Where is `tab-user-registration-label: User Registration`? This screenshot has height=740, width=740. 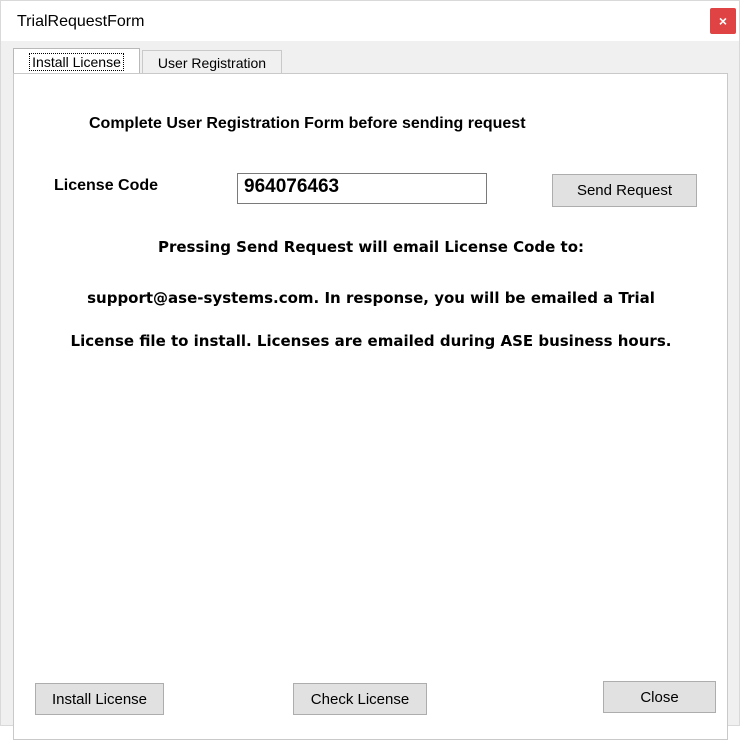 tab-user-registration-label: User Registration is located at coordinates (212, 62).